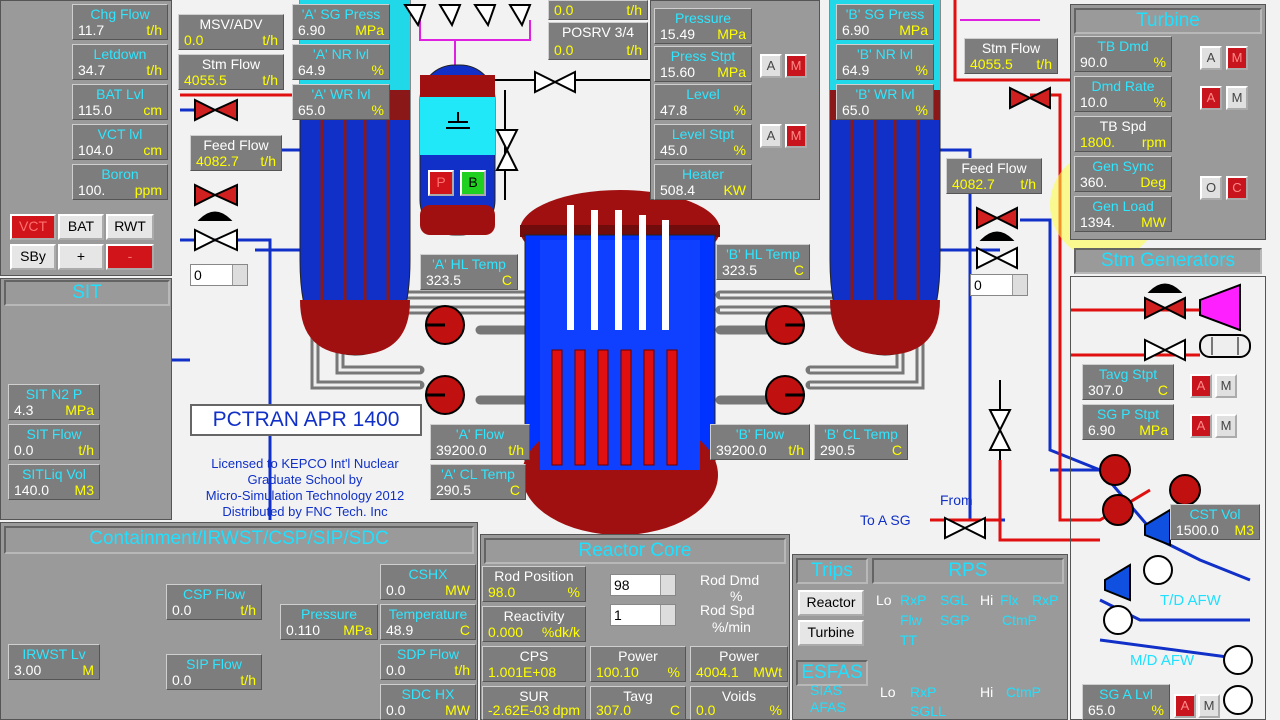  What do you see at coordinates (1211, 98) in the screenshot?
I see `dmd-rate-auto-button: A` at bounding box center [1211, 98].